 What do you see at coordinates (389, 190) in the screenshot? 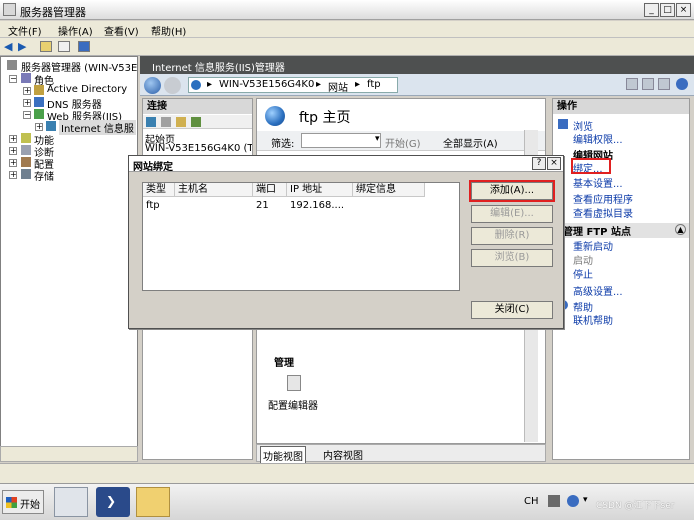
I see `column-binding-info: 绑定信息` at bounding box center [389, 190].